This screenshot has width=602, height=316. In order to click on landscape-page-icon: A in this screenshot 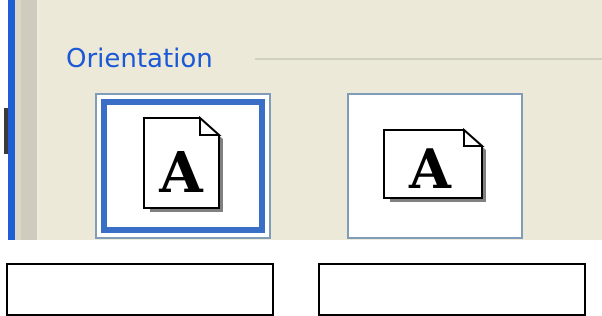, I will do `click(434, 165)`.